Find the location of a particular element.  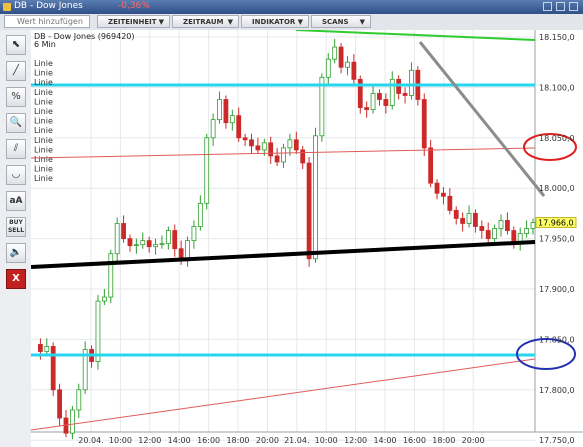

drawing-tools-panel: ⬉ ╱ % 🔍 ⫽ ◡ aA BUY SELL 🔈 X is located at coordinates (16, 238).